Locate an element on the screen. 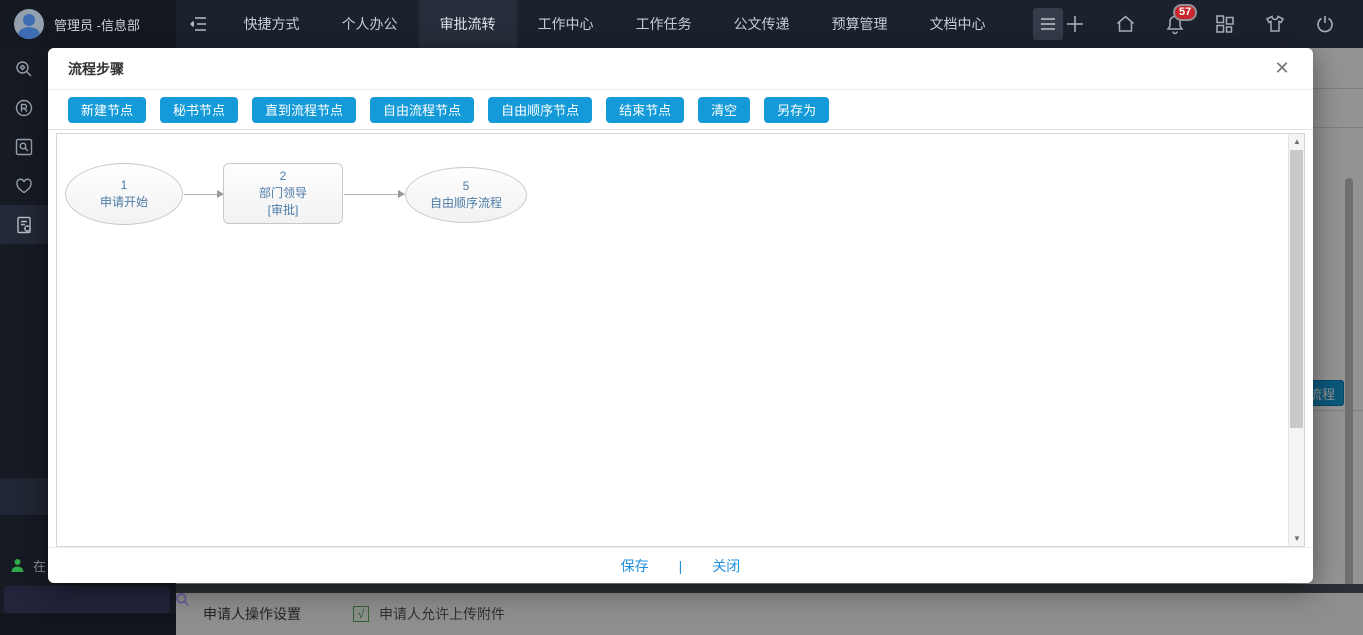 This screenshot has height=635, width=1363. shirt-icon is located at coordinates (1275, 24).